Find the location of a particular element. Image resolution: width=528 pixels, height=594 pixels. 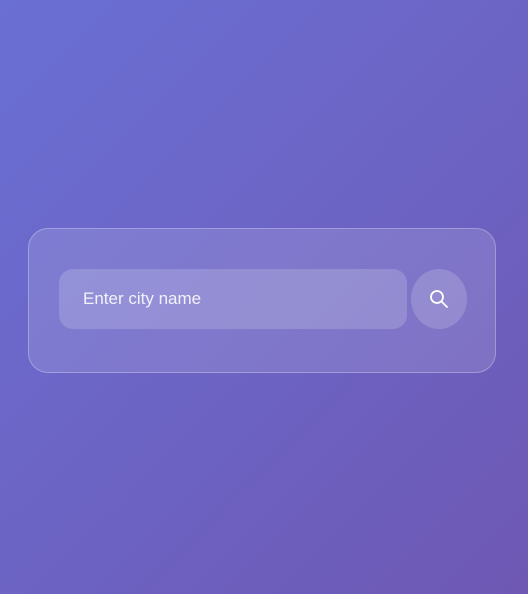

search-button is located at coordinates (439, 299).